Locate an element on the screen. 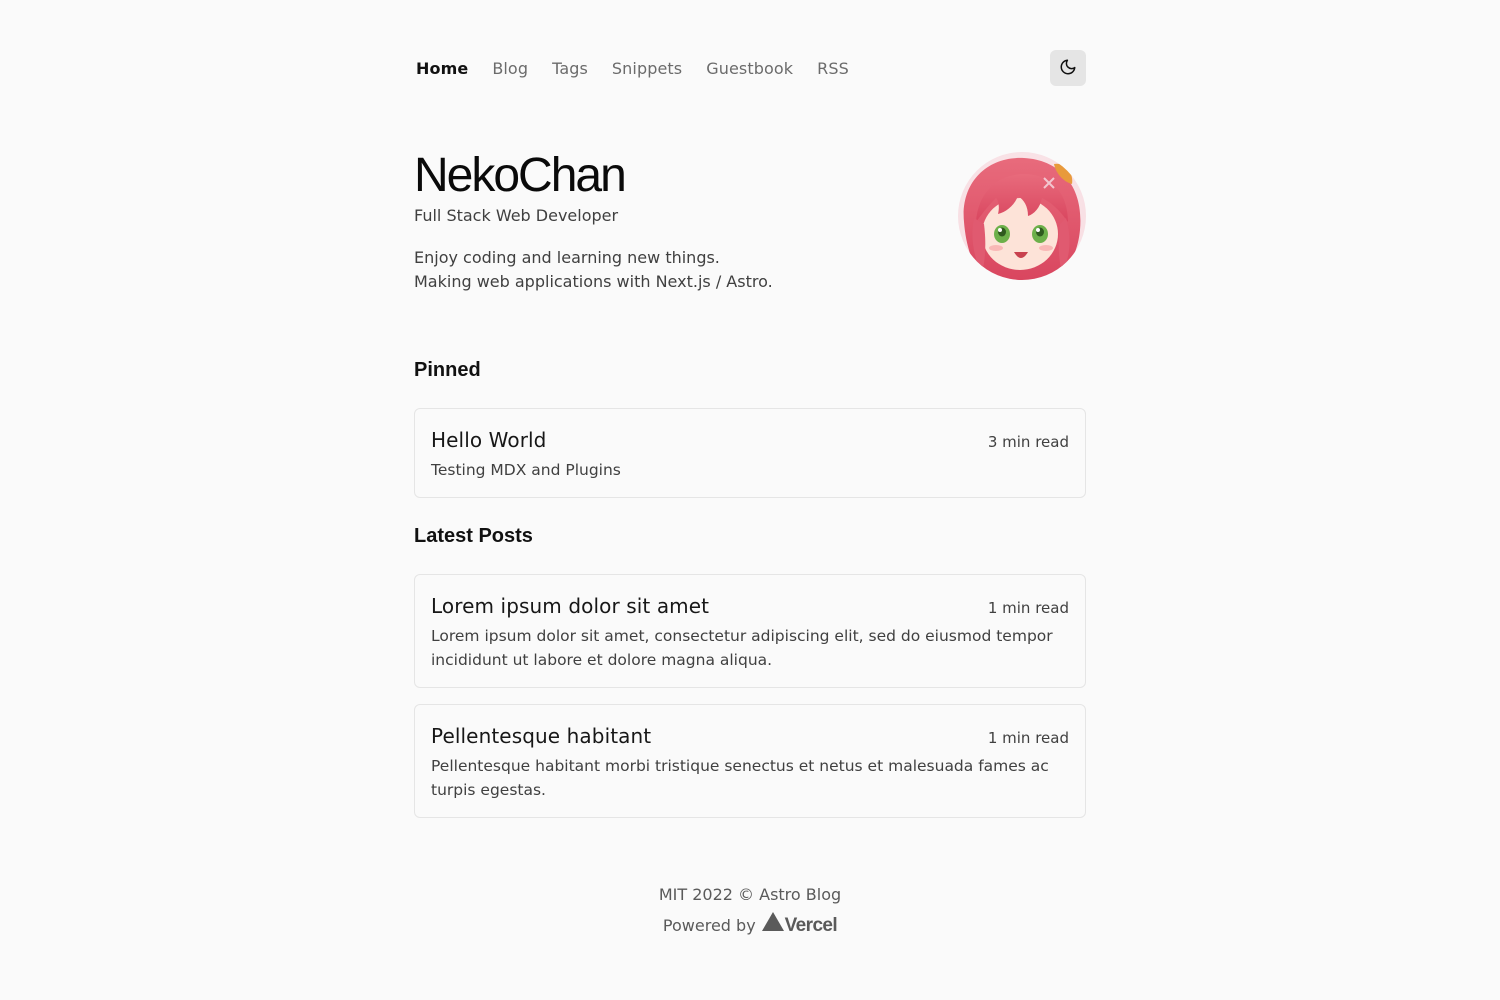 The width and height of the screenshot is (1500, 1000). theme-toggle-button is located at coordinates (1068, 68).